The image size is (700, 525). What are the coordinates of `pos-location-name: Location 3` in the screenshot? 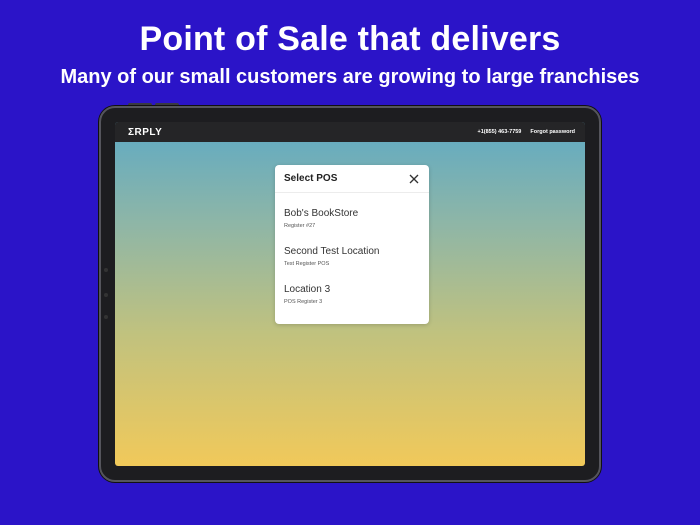 It's located at (307, 289).